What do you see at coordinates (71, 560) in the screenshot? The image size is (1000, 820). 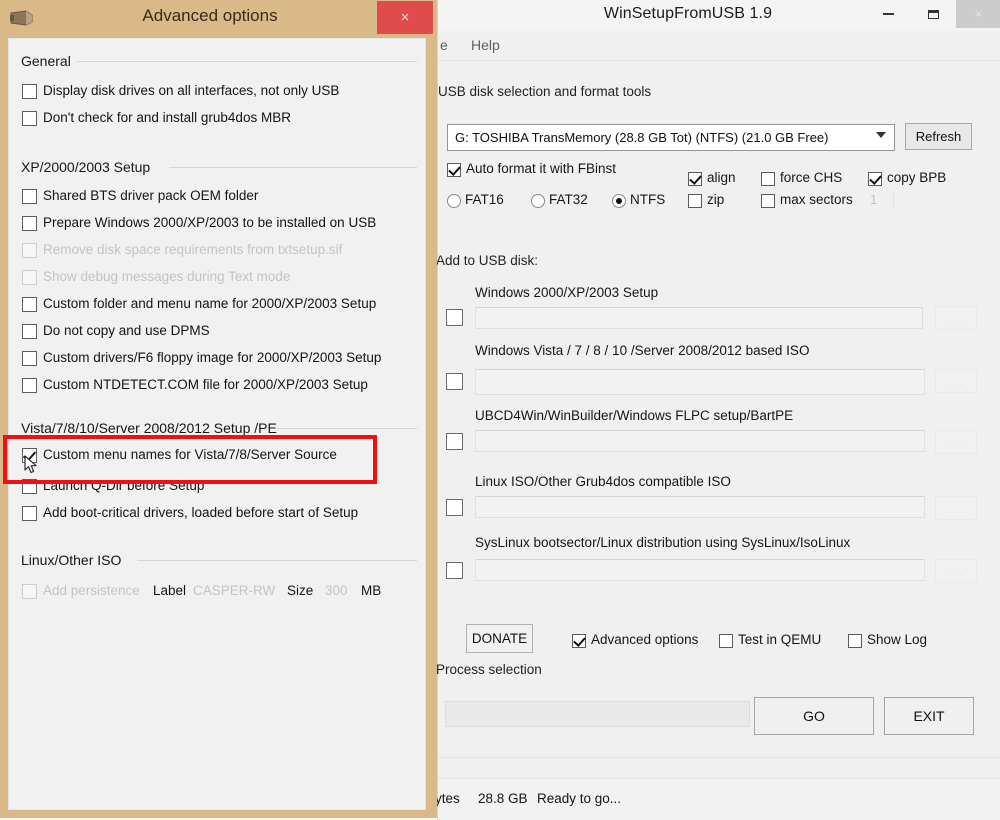 I see `group-label-linux-iso: Linux/Other ISO` at bounding box center [71, 560].